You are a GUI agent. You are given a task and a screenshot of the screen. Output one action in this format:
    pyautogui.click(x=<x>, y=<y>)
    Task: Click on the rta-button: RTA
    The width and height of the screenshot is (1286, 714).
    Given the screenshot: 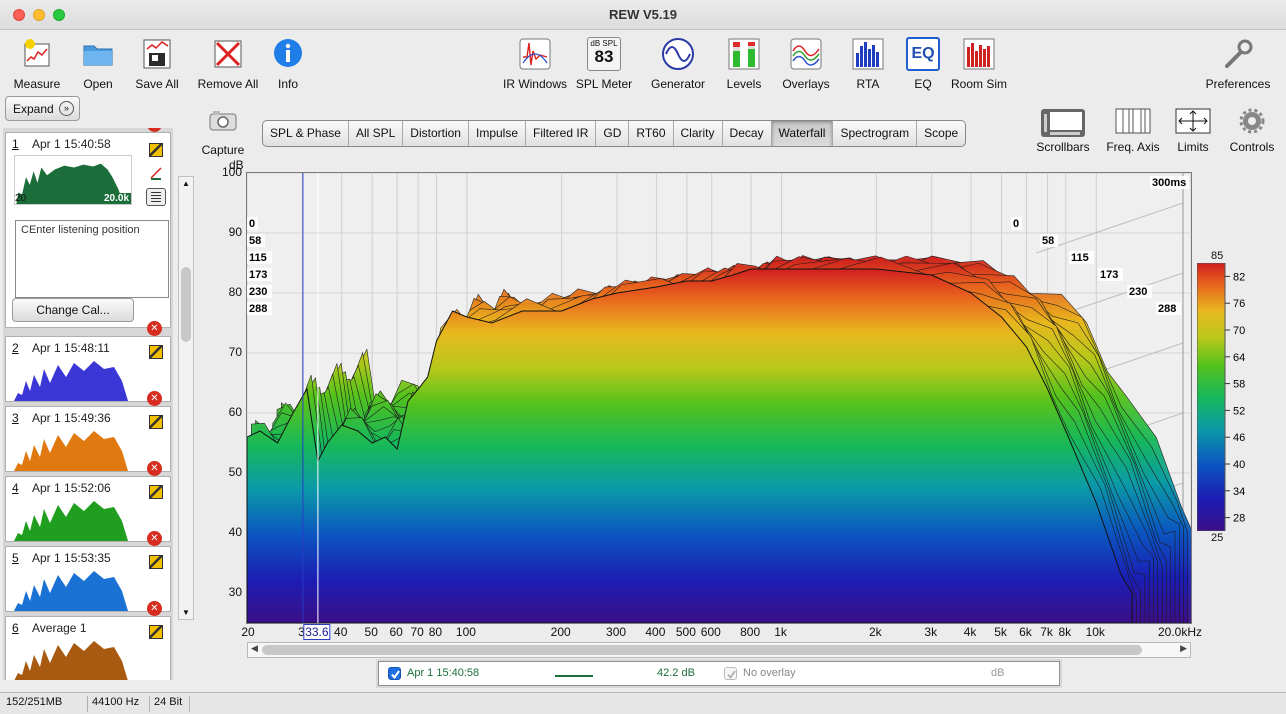 What is the action you would take?
    pyautogui.click(x=868, y=64)
    